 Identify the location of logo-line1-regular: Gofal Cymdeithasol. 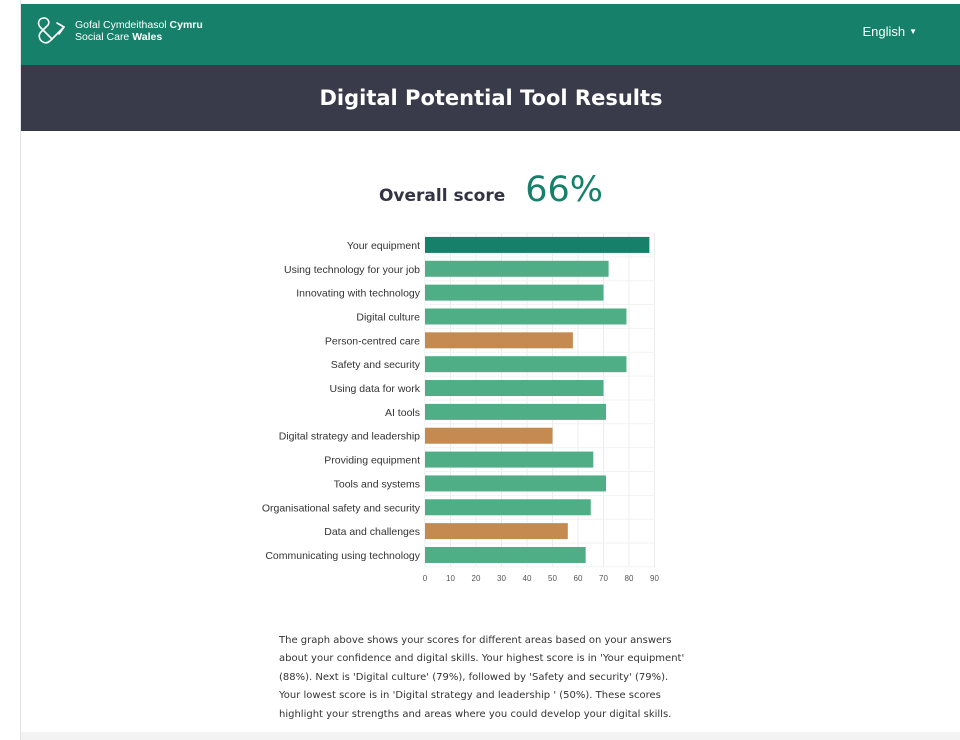
(122, 25).